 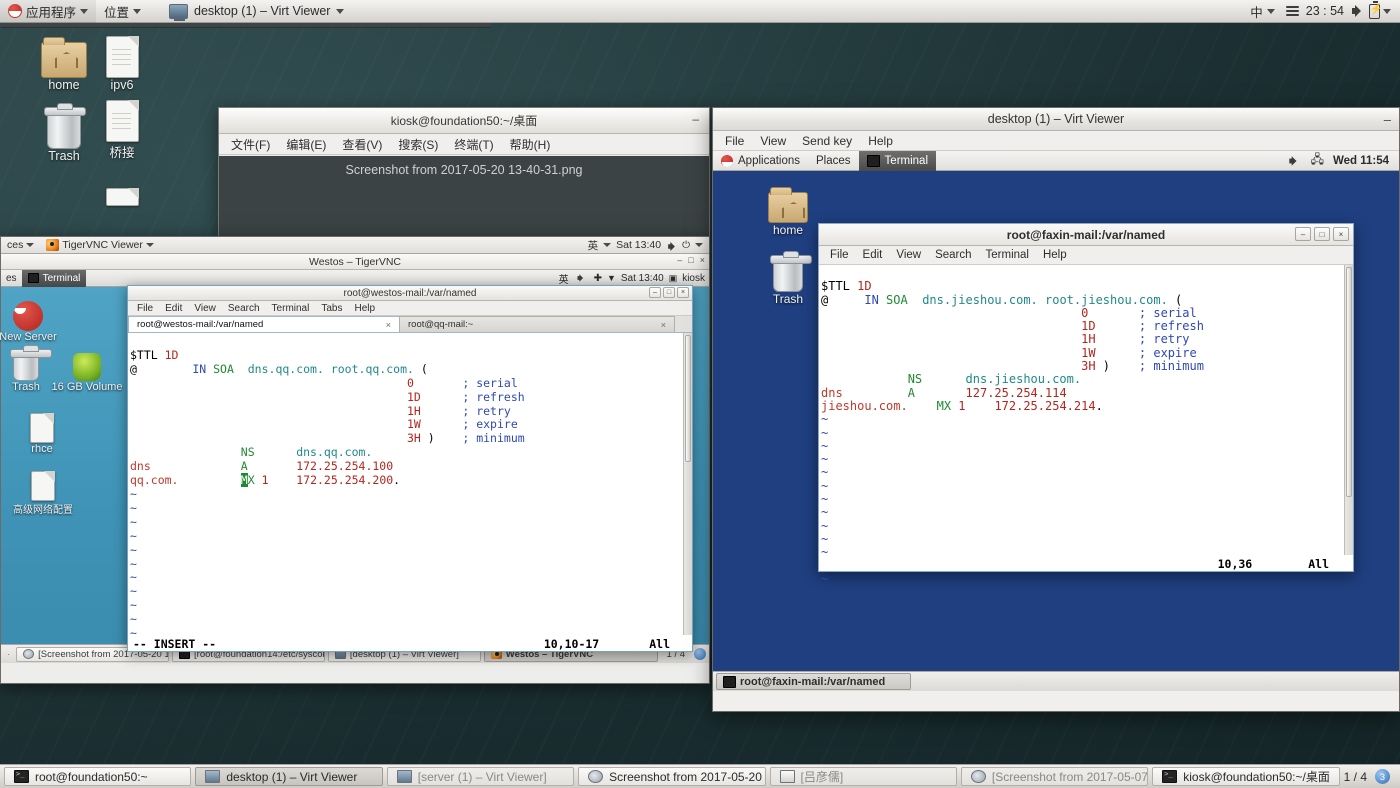 I want to click on guest-task-faxin-terminal: root@faxin-mail:/var/named, so click(x=813, y=681).